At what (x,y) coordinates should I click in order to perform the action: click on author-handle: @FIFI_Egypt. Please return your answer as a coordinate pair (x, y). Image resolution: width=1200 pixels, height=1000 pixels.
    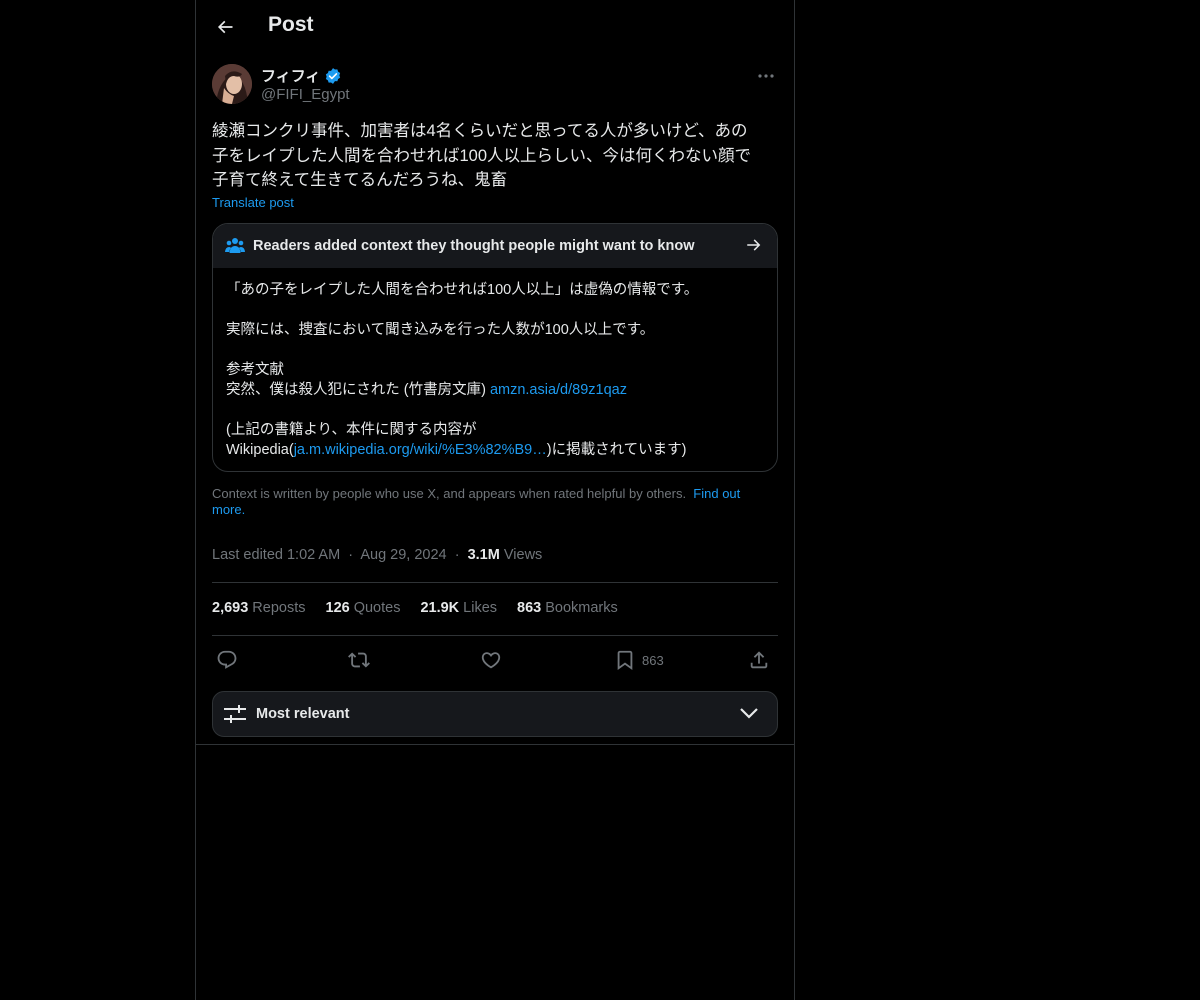
    Looking at the image, I should click on (305, 94).